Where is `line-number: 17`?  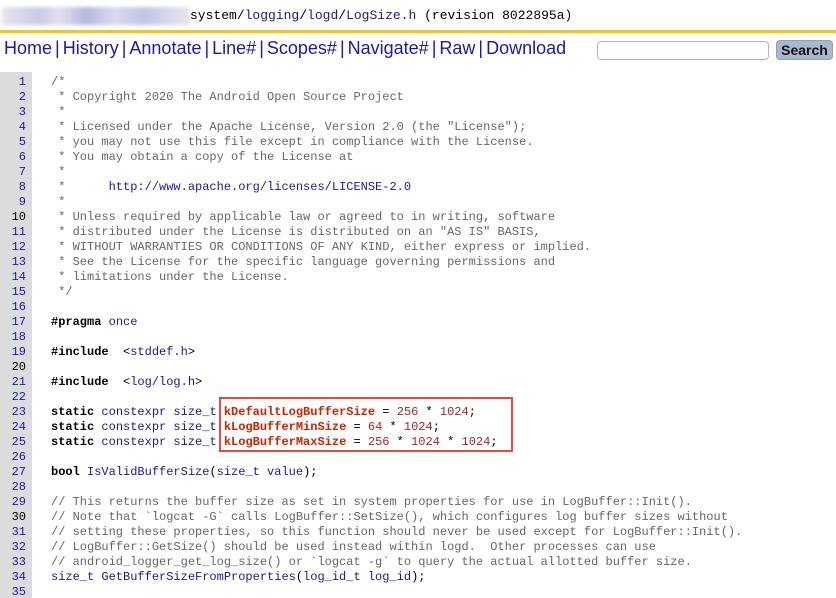
line-number: 17 is located at coordinates (13, 322).